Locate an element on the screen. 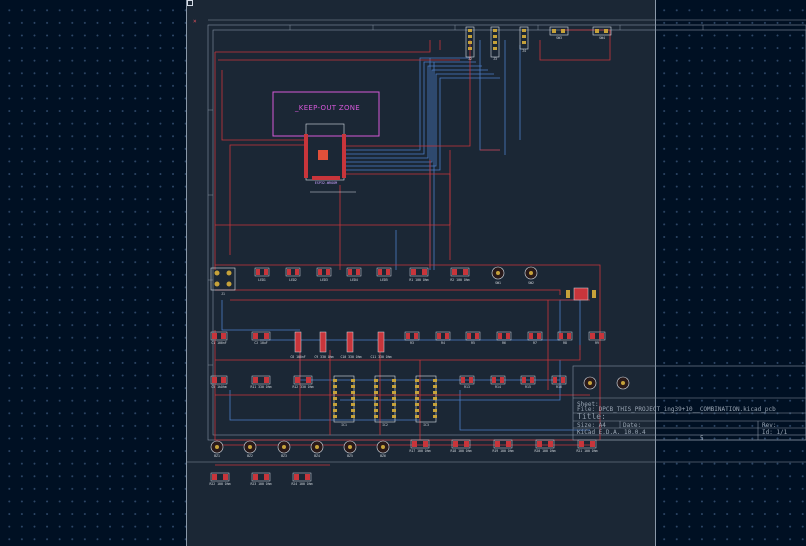 The width and height of the screenshot is (806, 546). ref-label: R6 is located at coordinates (504, 343).